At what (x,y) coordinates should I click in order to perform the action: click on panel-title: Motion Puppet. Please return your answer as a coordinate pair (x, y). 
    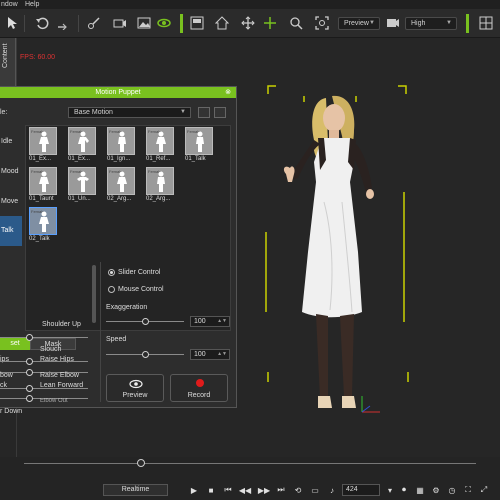
    Looking at the image, I should click on (118, 92).